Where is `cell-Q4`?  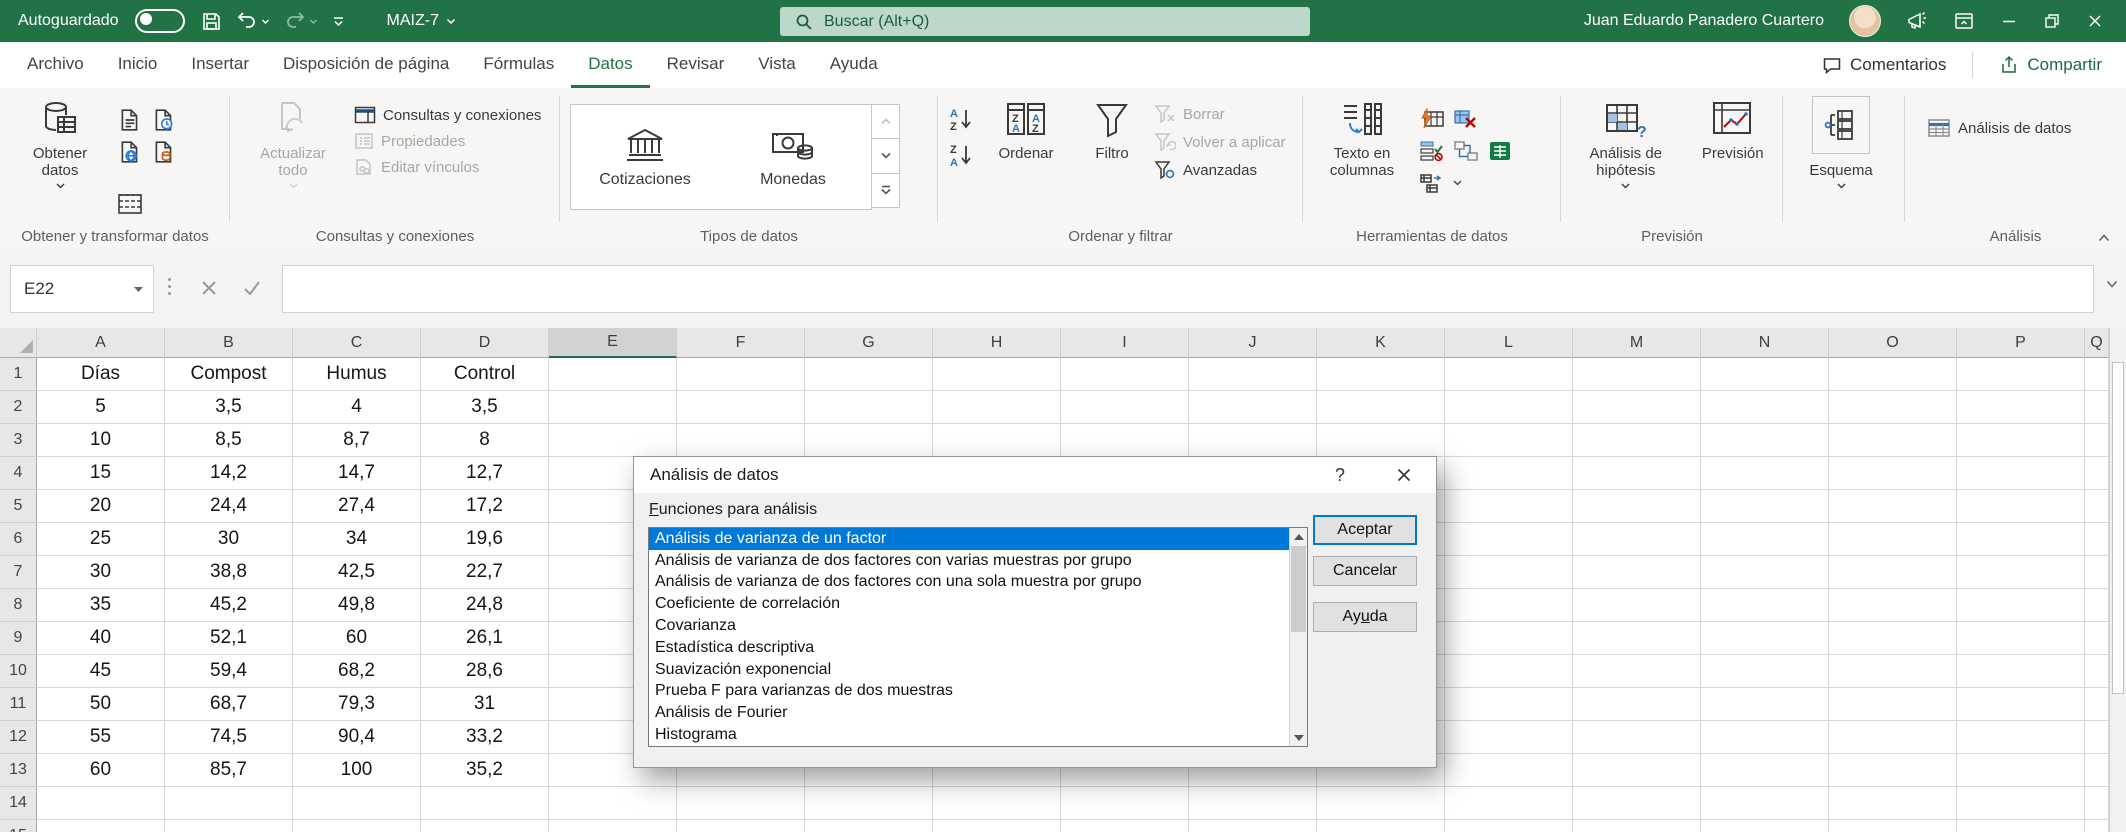 cell-Q4 is located at coordinates (2097, 473).